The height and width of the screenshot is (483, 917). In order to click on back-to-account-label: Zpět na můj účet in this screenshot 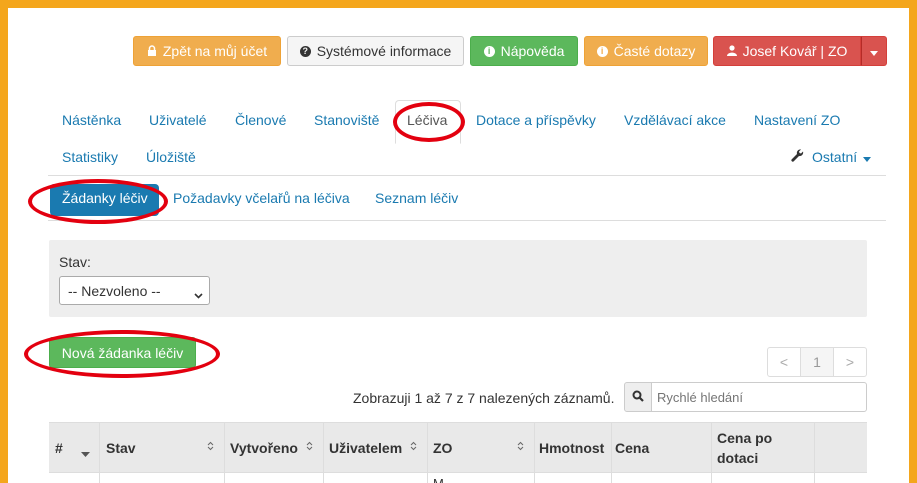, I will do `click(215, 51)`.